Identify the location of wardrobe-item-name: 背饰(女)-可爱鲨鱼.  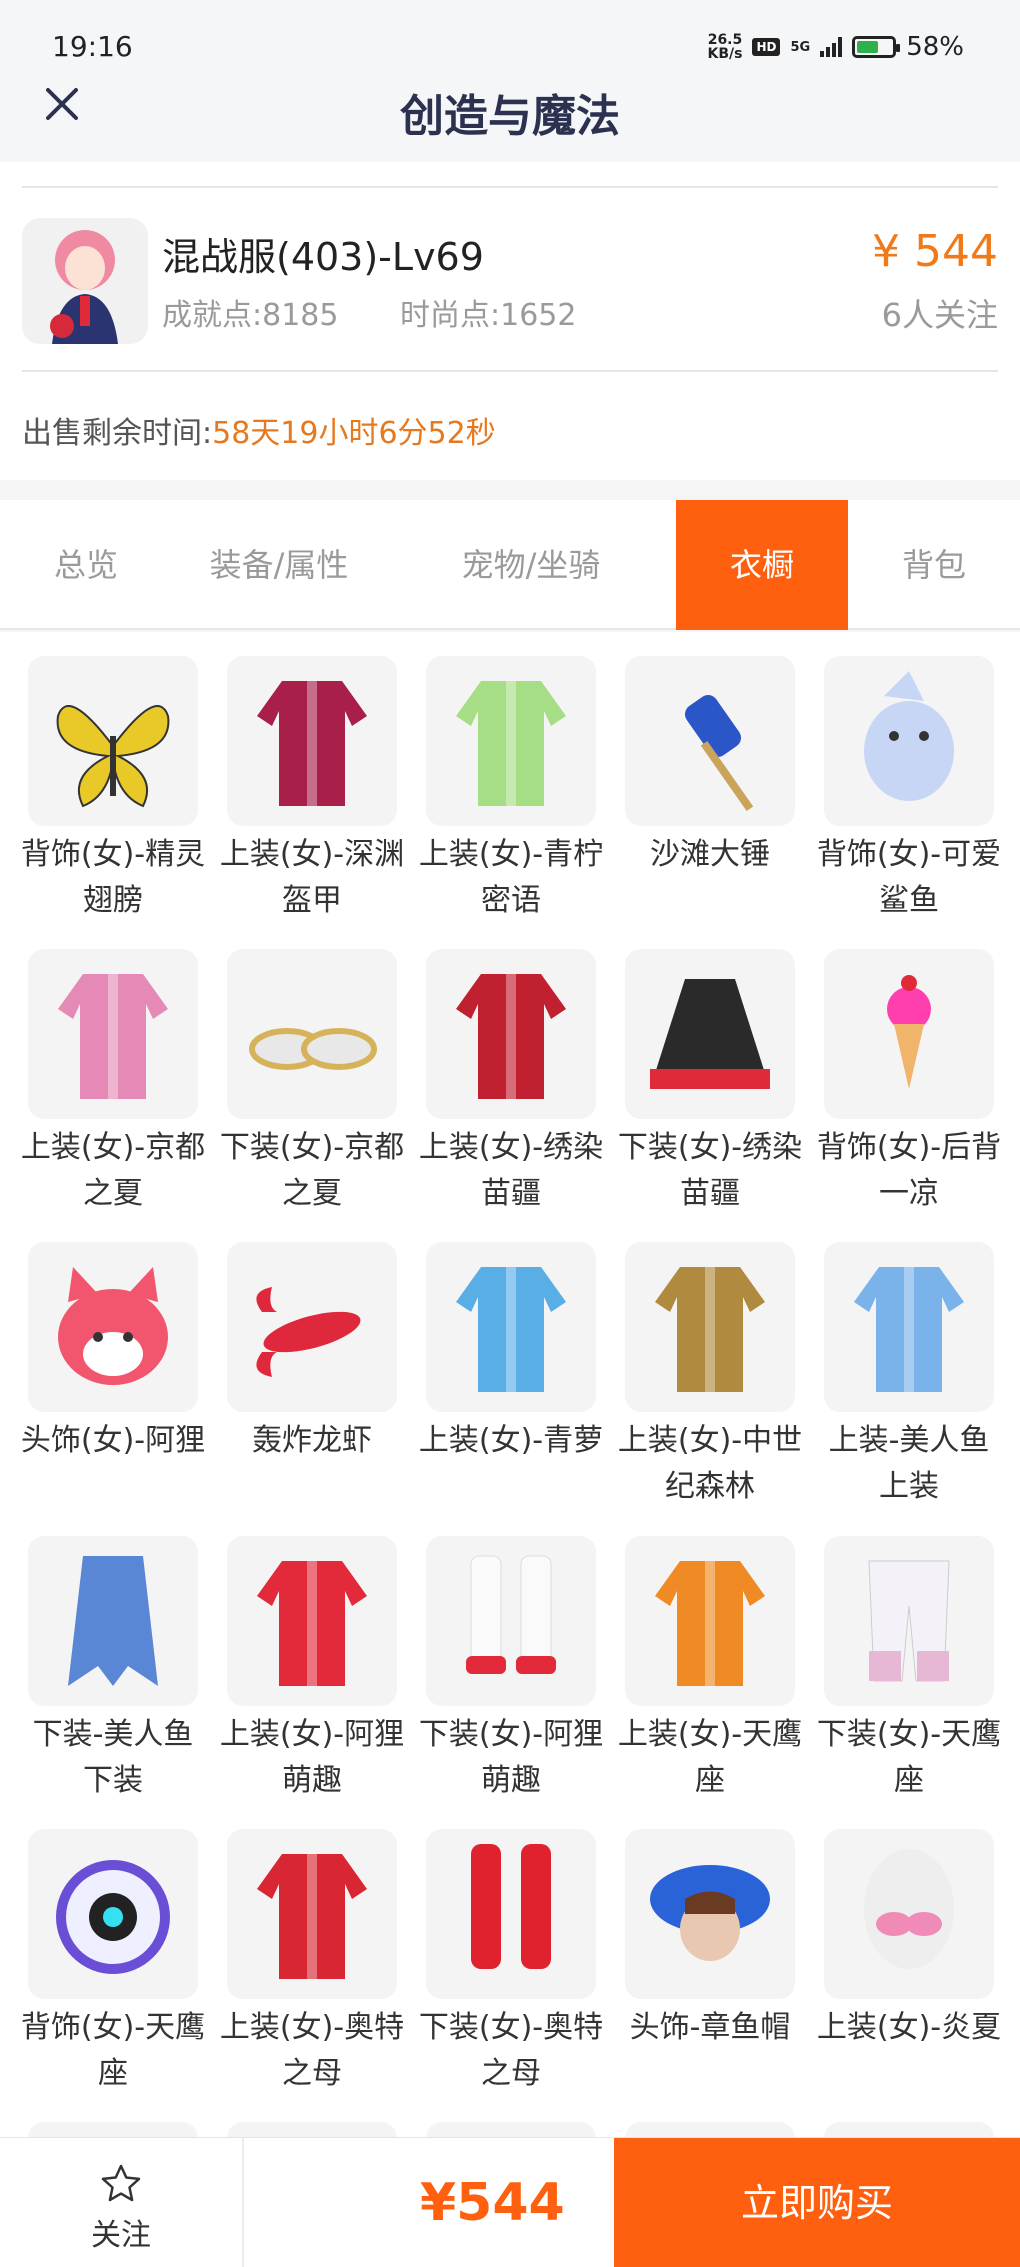
(909, 877).